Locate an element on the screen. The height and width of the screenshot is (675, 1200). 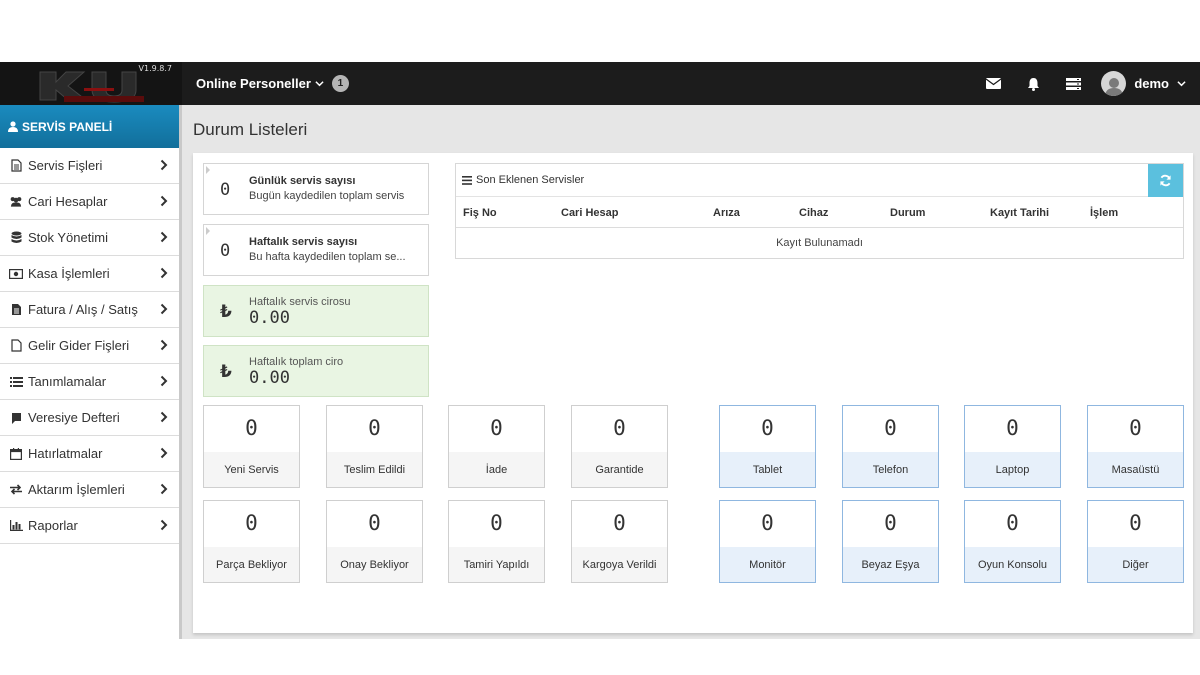
sidebar-item-label: Stok Yönetimi is located at coordinates (68, 237).